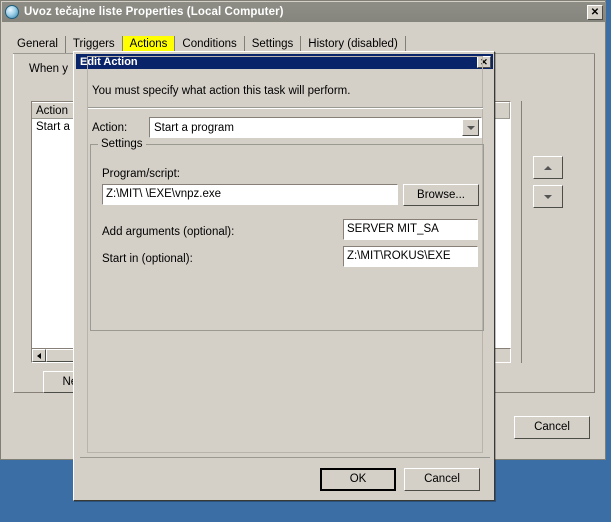 The height and width of the screenshot is (522, 611). What do you see at coordinates (521, 232) in the screenshot?
I see `panel-divider` at bounding box center [521, 232].